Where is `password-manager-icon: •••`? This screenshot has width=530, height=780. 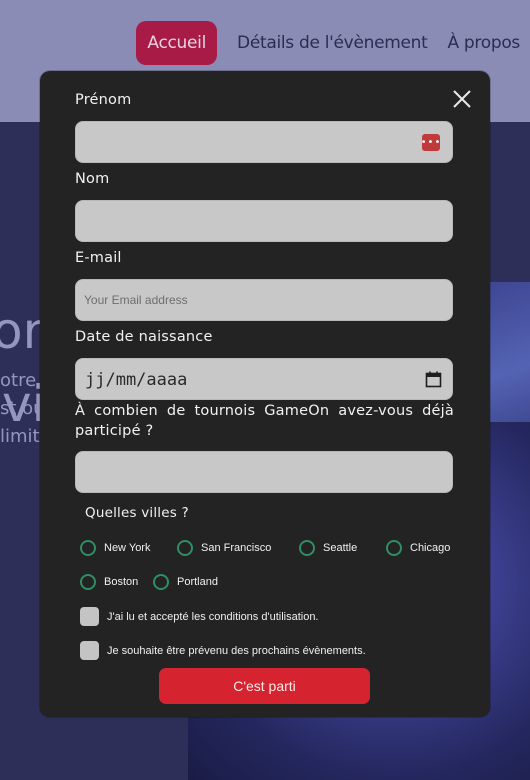 password-manager-icon: ••• is located at coordinates (430, 142).